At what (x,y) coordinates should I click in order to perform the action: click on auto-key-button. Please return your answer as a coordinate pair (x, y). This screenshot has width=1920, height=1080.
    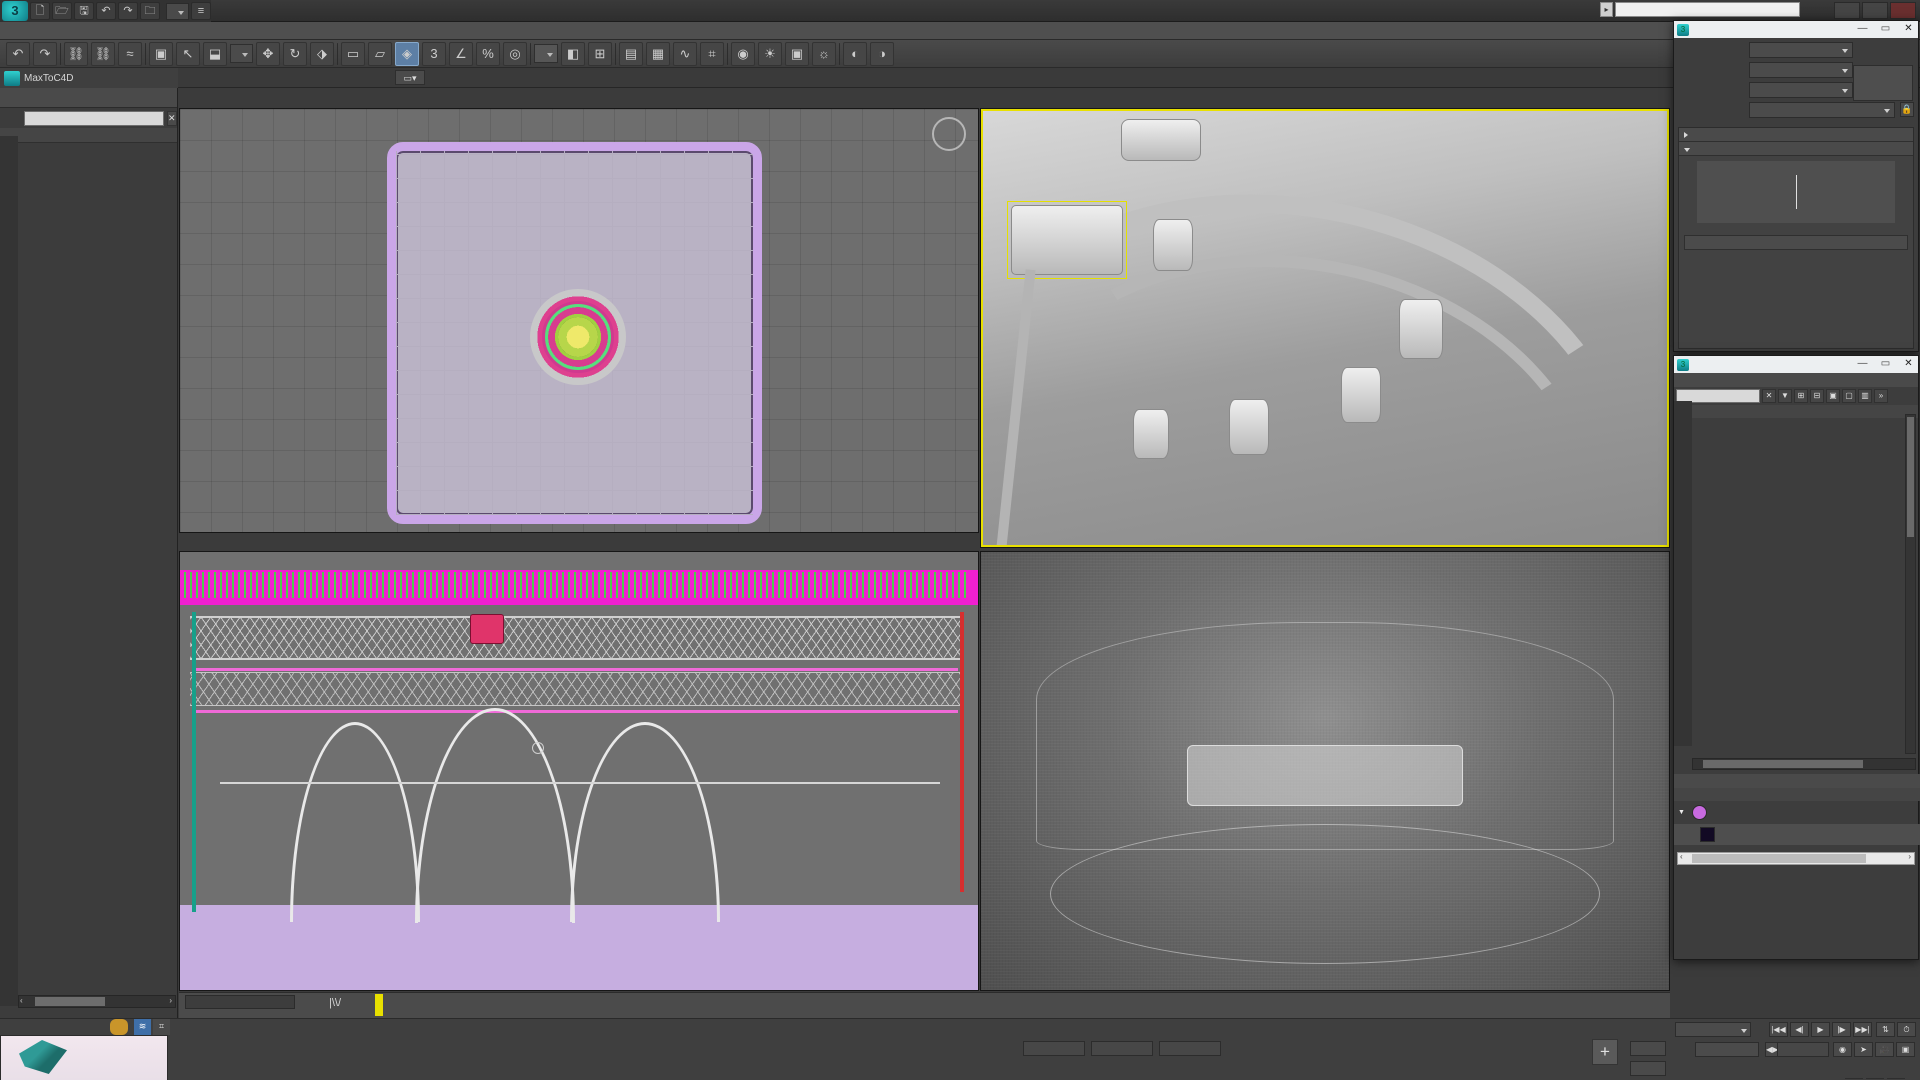
    Looking at the image, I should click on (1648, 1048).